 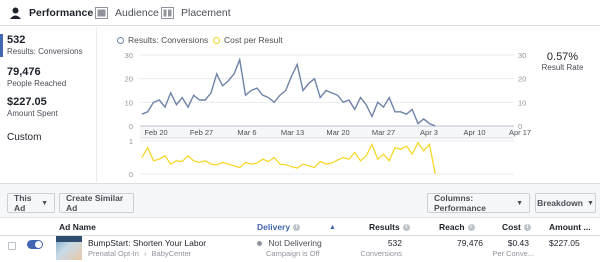 What do you see at coordinates (562, 57) in the screenshot?
I see `result-rate-value: 0.57%` at bounding box center [562, 57].